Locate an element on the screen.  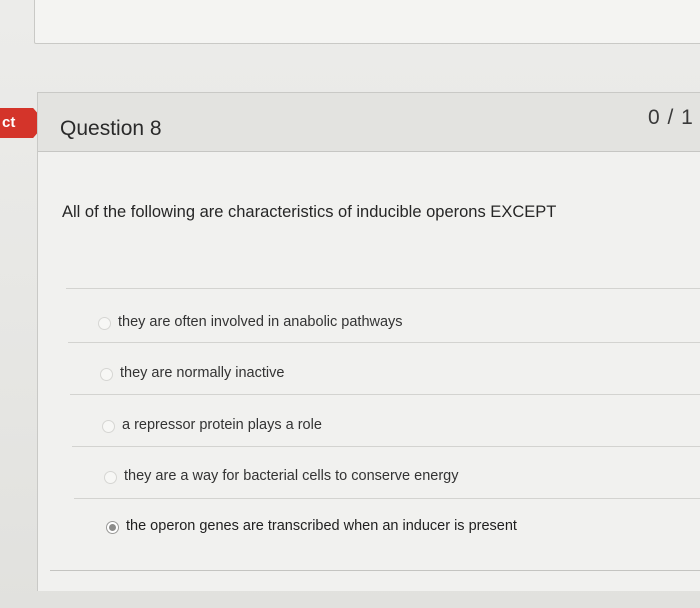
question-header: Question 8 0 / 1 p is located at coordinates (369, 122).